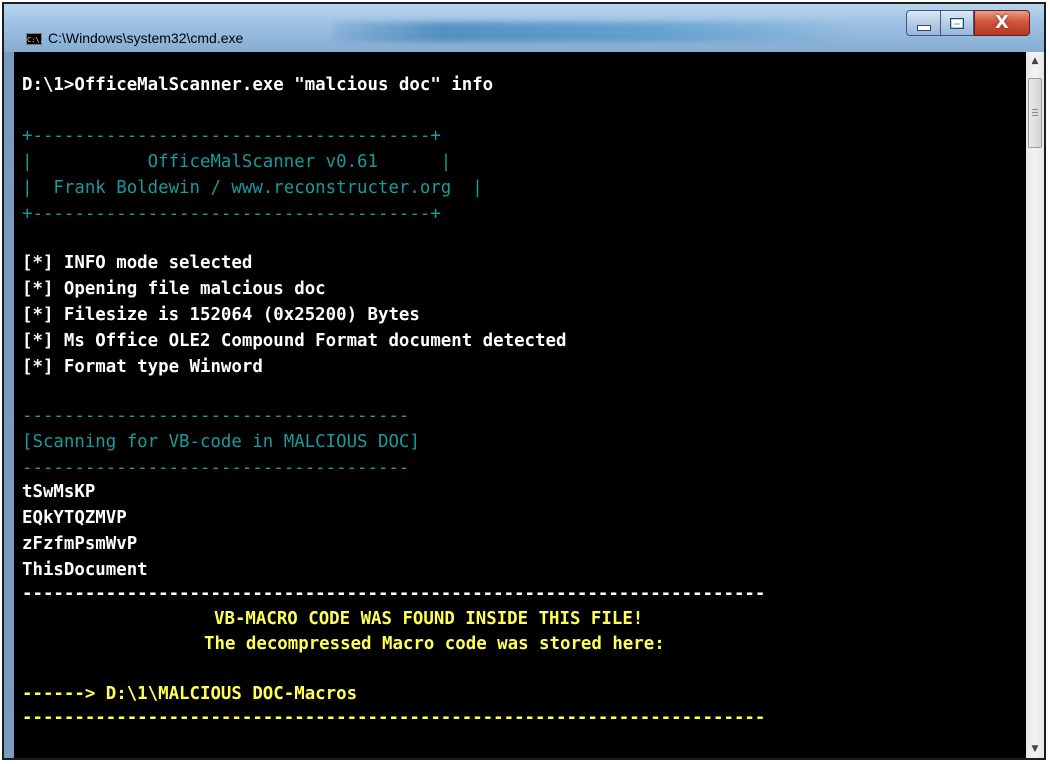  I want to click on info-line: [*] Opening file malcious doc, so click(174, 289).